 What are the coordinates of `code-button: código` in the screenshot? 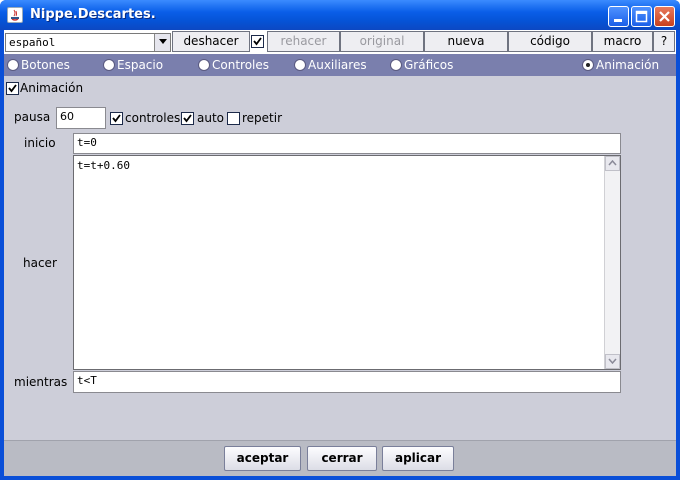 It's located at (550, 41).